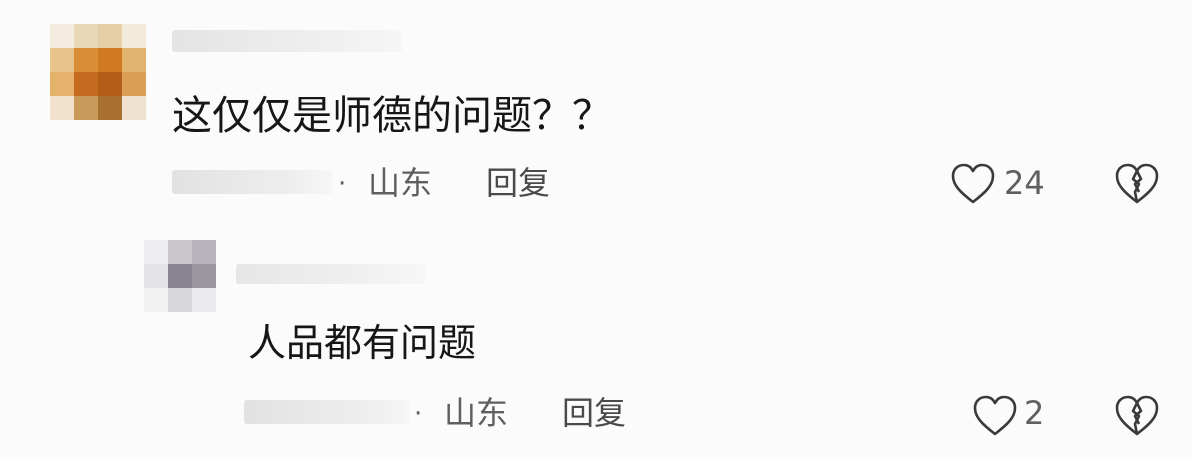 The height and width of the screenshot is (460, 1192). What do you see at coordinates (1034, 413) in the screenshot?
I see `reply-like-count: 2` at bounding box center [1034, 413].